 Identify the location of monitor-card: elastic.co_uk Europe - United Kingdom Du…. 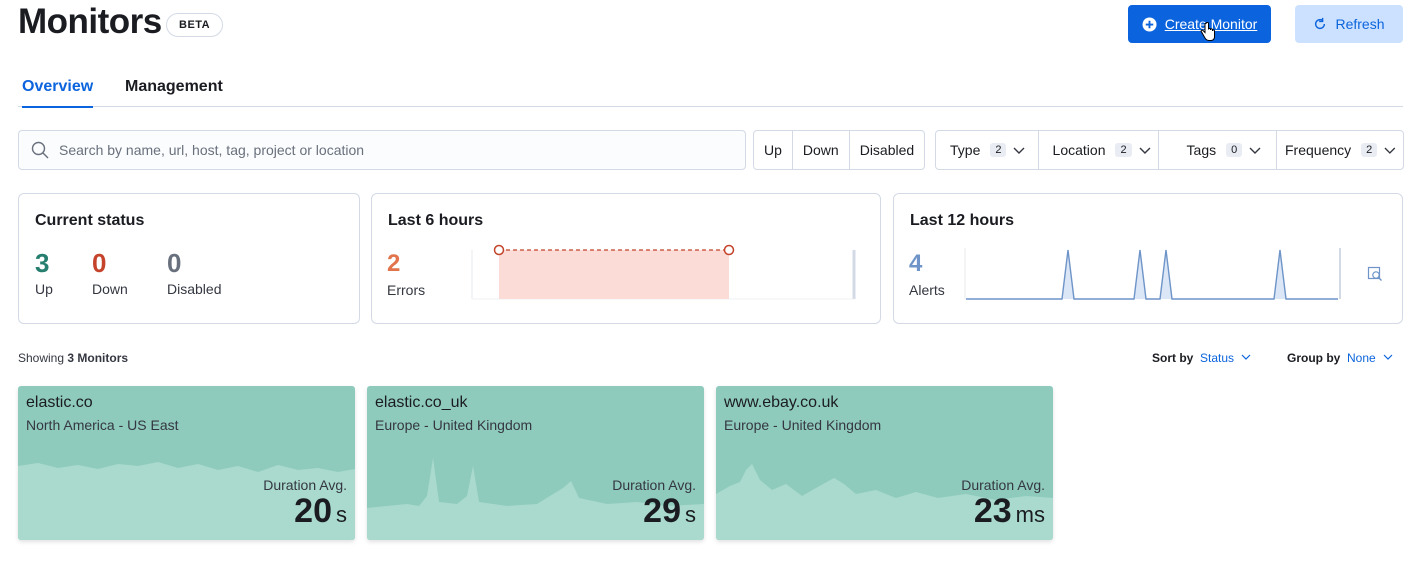
(535, 463).